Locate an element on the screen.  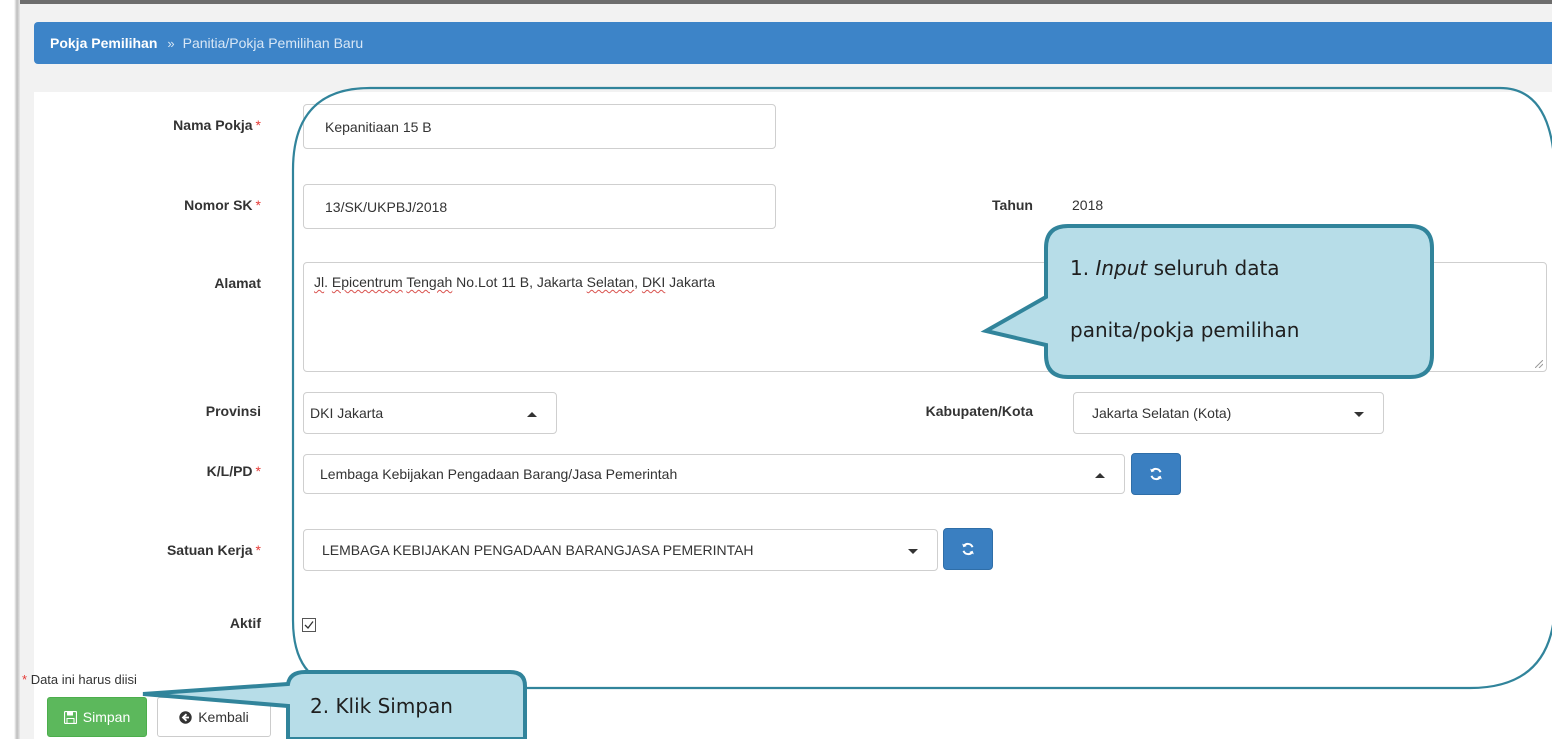
checkmark-icon is located at coordinates (309, 625).